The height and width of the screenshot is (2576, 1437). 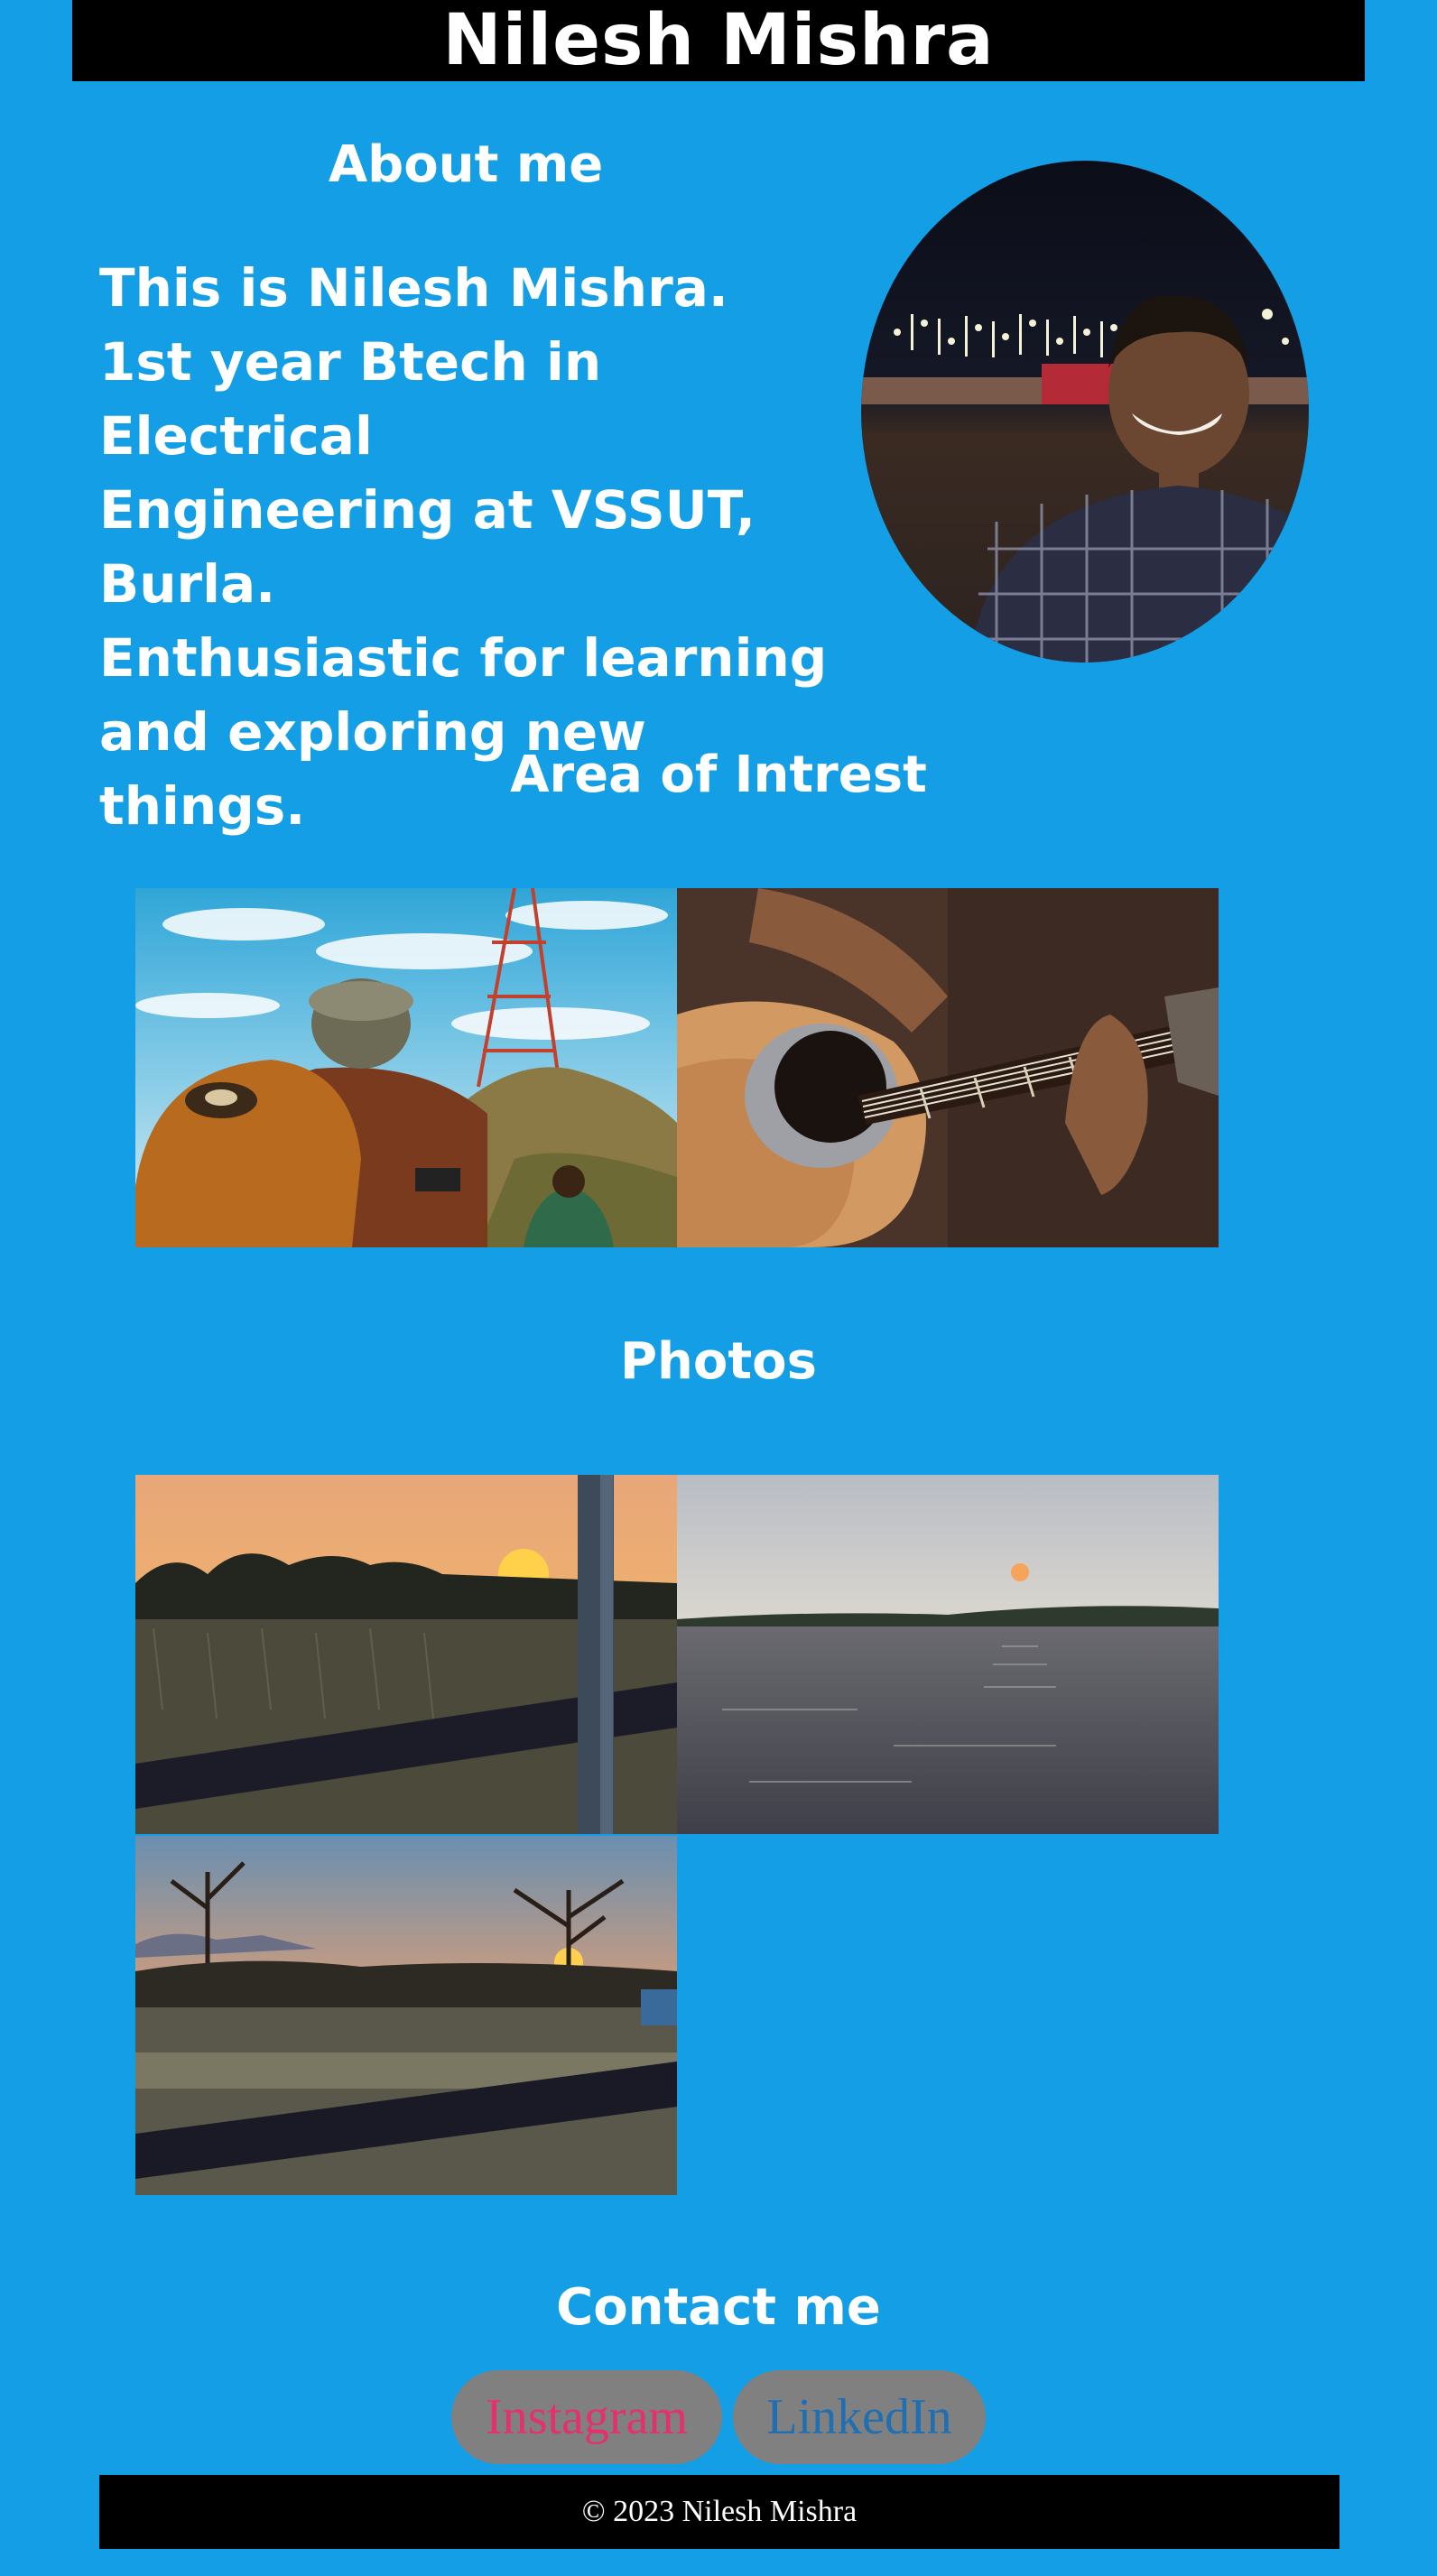 I want to click on interest-heading: Area of Intrest, so click(x=718, y=775).